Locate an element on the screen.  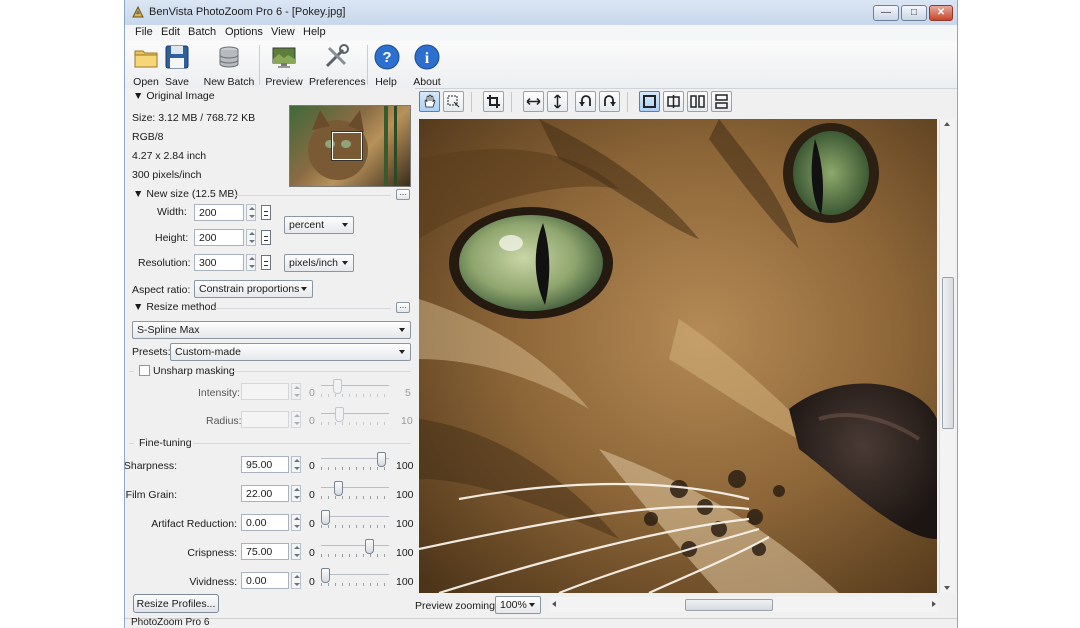
resolution-link-button is located at coordinates (266, 262).